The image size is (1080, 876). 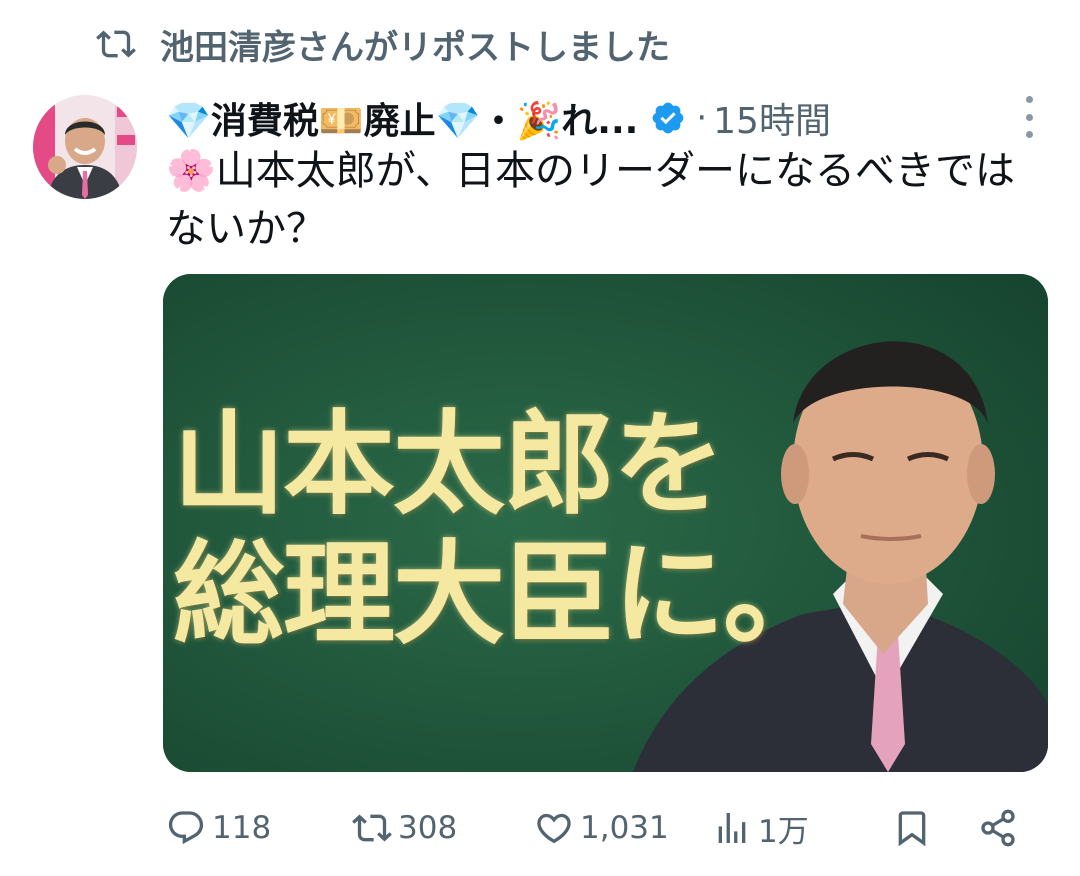 I want to click on view-count: 1万, so click(x=783, y=831).